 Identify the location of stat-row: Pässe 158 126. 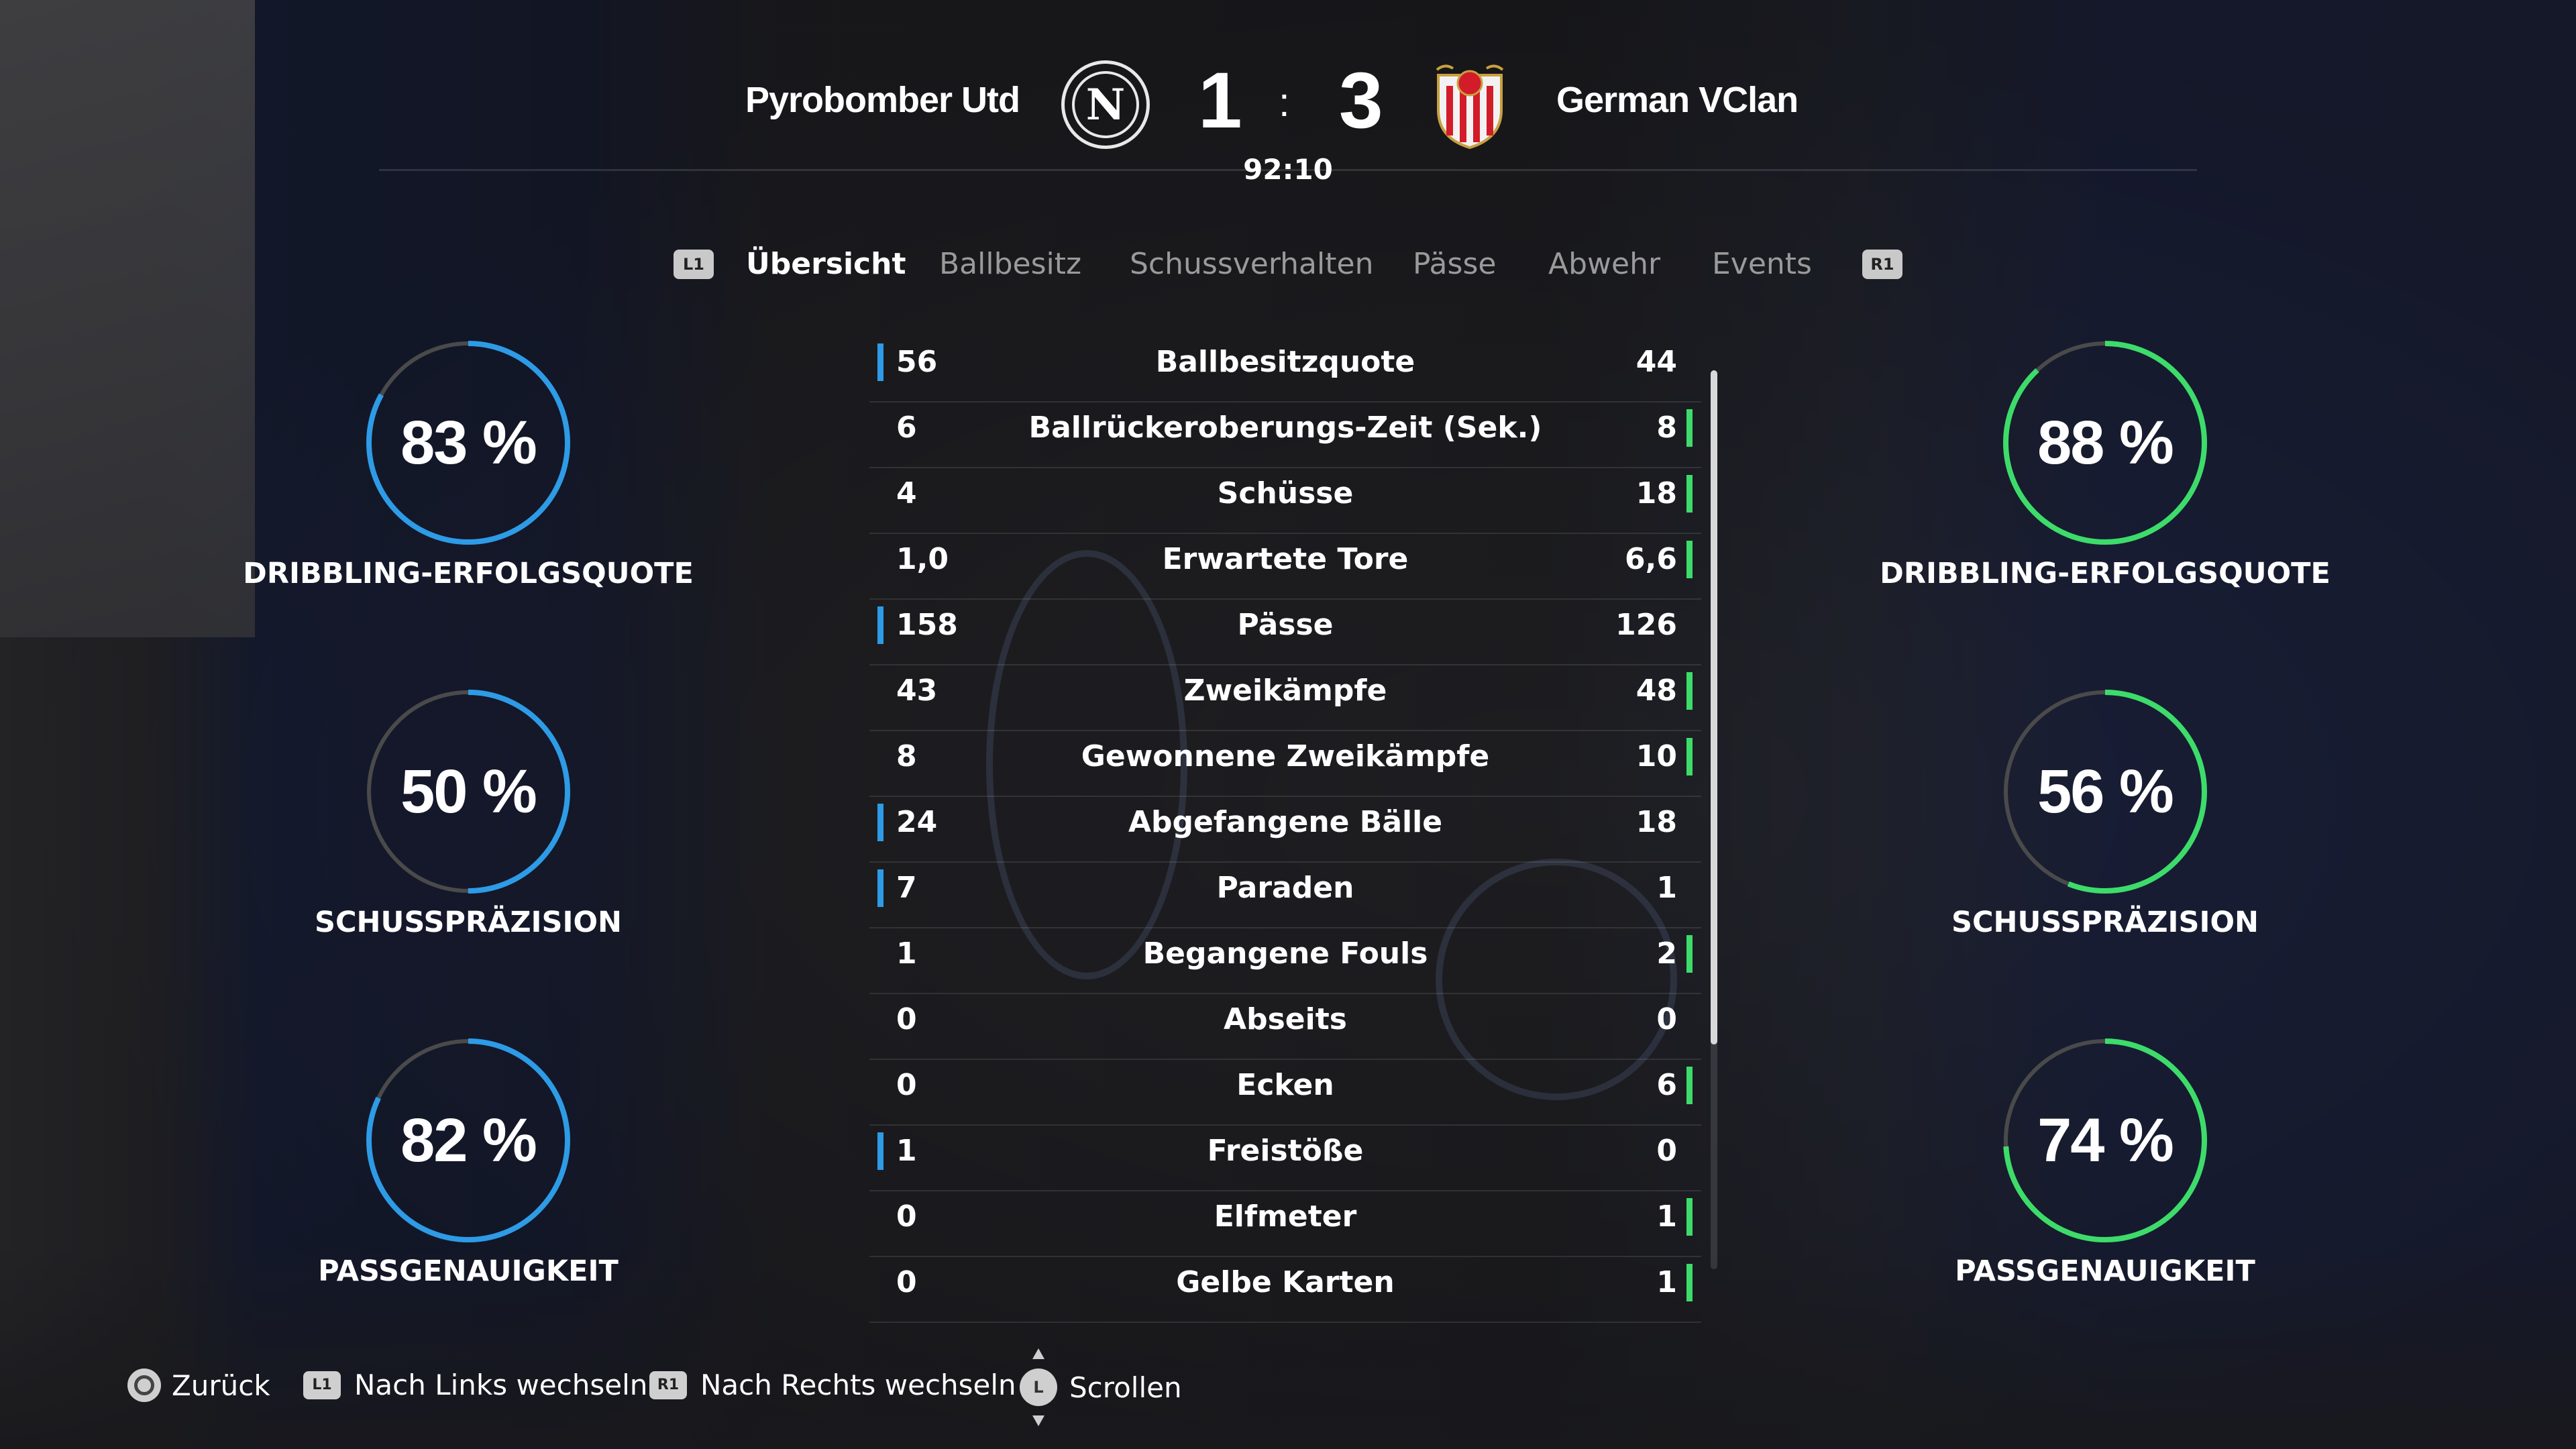
(1285, 631).